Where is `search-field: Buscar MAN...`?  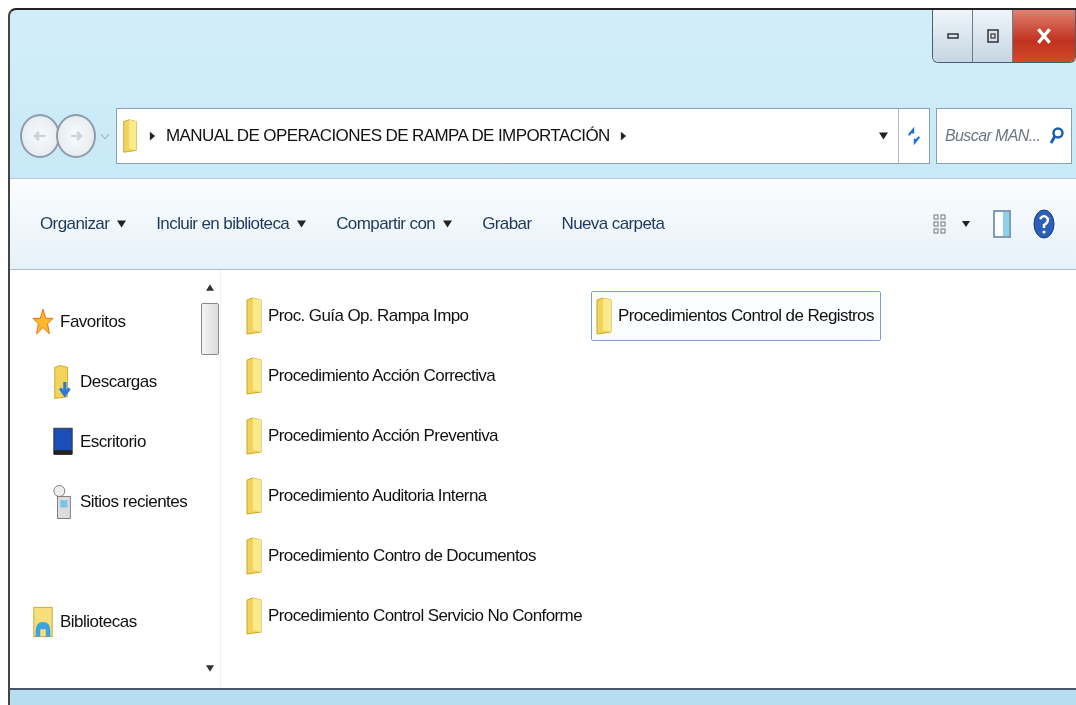 search-field: Buscar MAN... is located at coordinates (1004, 136).